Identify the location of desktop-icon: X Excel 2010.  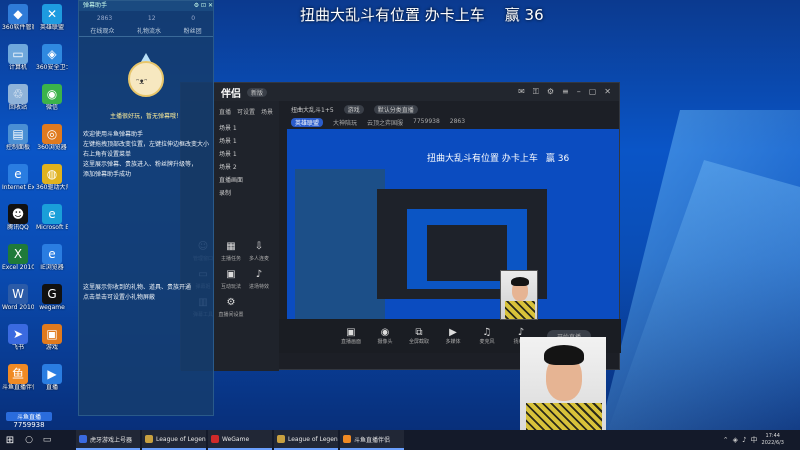
(18, 263).